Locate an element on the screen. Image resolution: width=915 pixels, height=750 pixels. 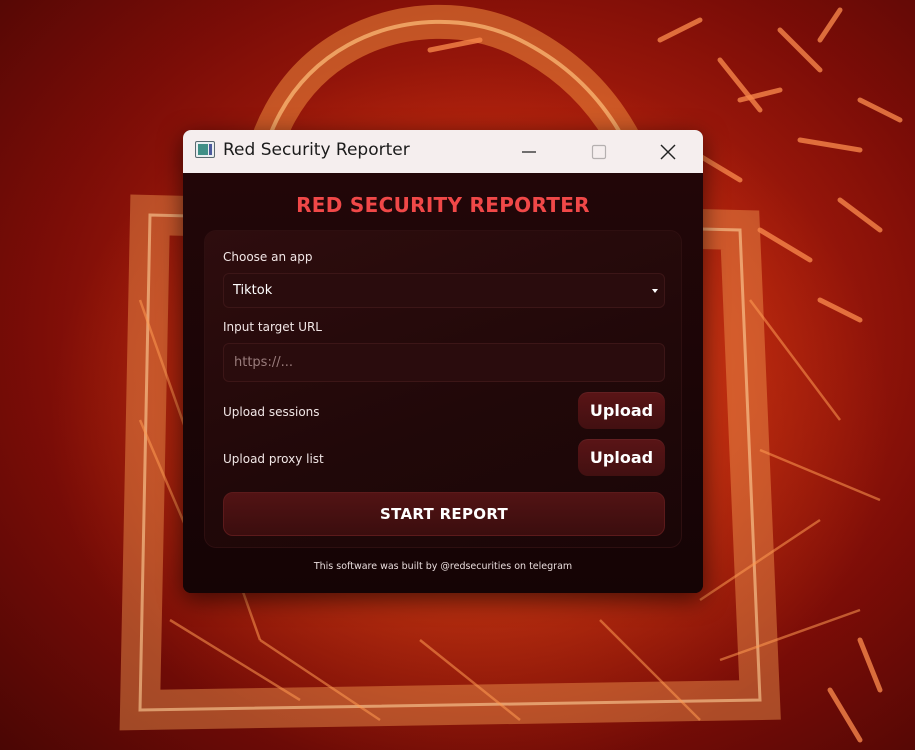
close-icon is located at coordinates (668, 151).